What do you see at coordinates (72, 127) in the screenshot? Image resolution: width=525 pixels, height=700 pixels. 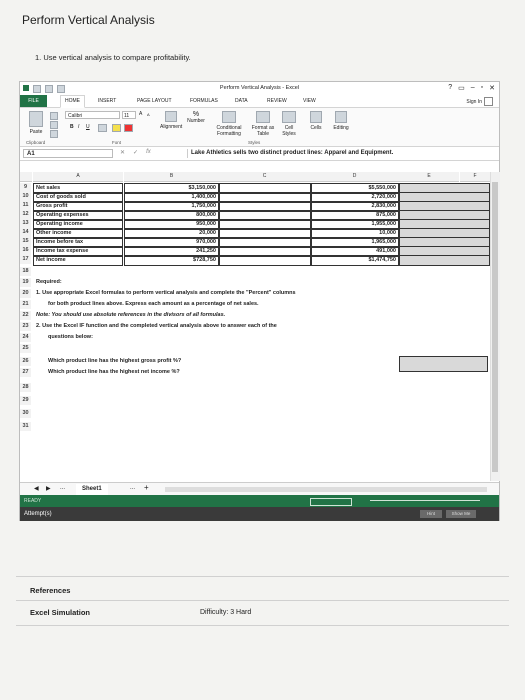 I see `bold-button: B` at bounding box center [72, 127].